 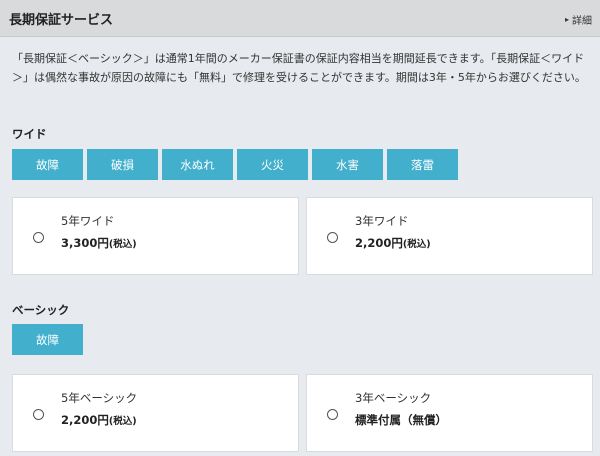 What do you see at coordinates (449, 413) in the screenshot?
I see `option-card-3yr-basic: 3年ベーシック 標準付属（無償）` at bounding box center [449, 413].